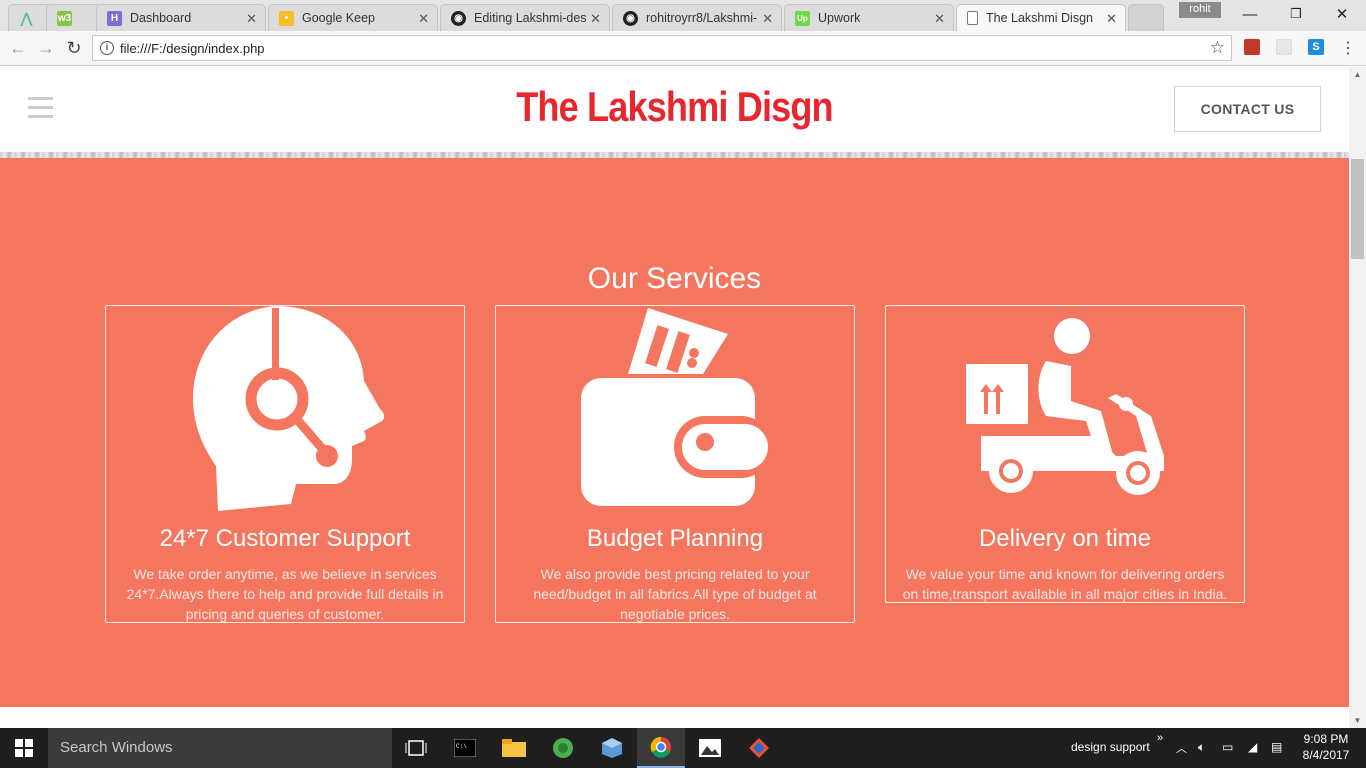 Image resolution: width=1366 pixels, height=768 pixels. Describe the element at coordinates (1146, 17) in the screenshot. I see `new-tab-button` at that location.